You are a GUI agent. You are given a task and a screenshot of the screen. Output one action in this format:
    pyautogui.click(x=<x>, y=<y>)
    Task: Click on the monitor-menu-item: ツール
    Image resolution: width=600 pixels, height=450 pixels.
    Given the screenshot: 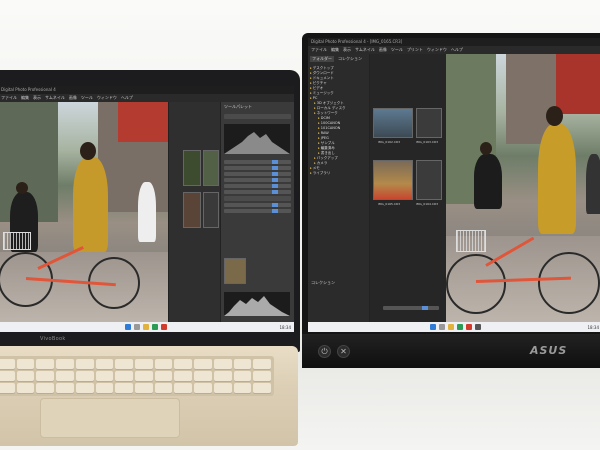 What is the action you would take?
    pyautogui.click(x=397, y=50)
    